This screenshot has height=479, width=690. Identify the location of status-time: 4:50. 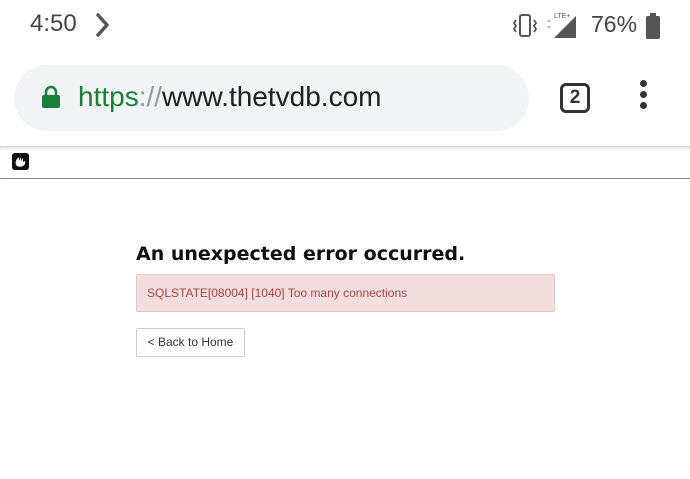
(53, 23).